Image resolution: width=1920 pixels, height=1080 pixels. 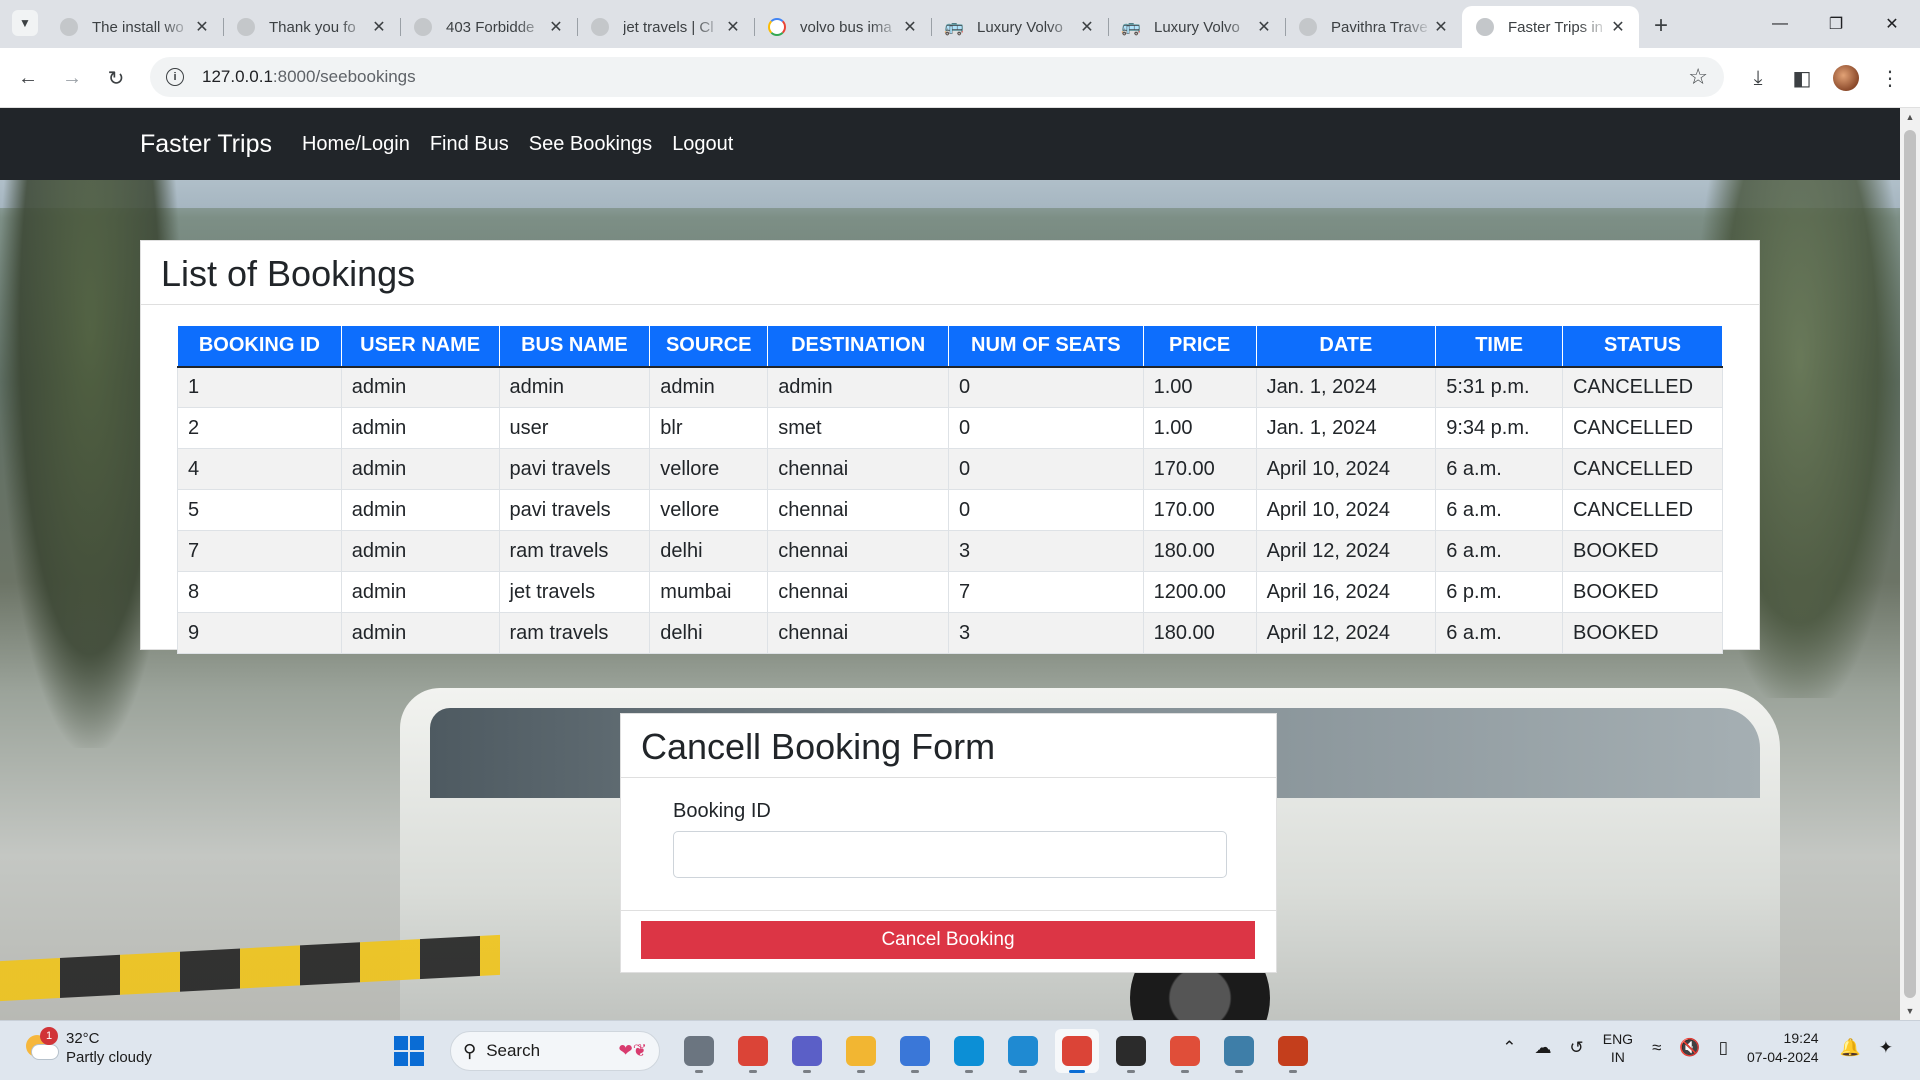 I want to click on restore-button: ❐, so click(x=1836, y=24).